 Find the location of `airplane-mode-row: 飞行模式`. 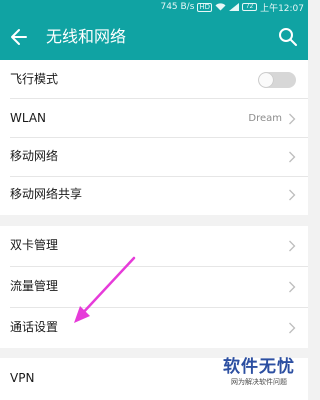

airplane-mode-row: 飞行模式 is located at coordinates (154, 80).